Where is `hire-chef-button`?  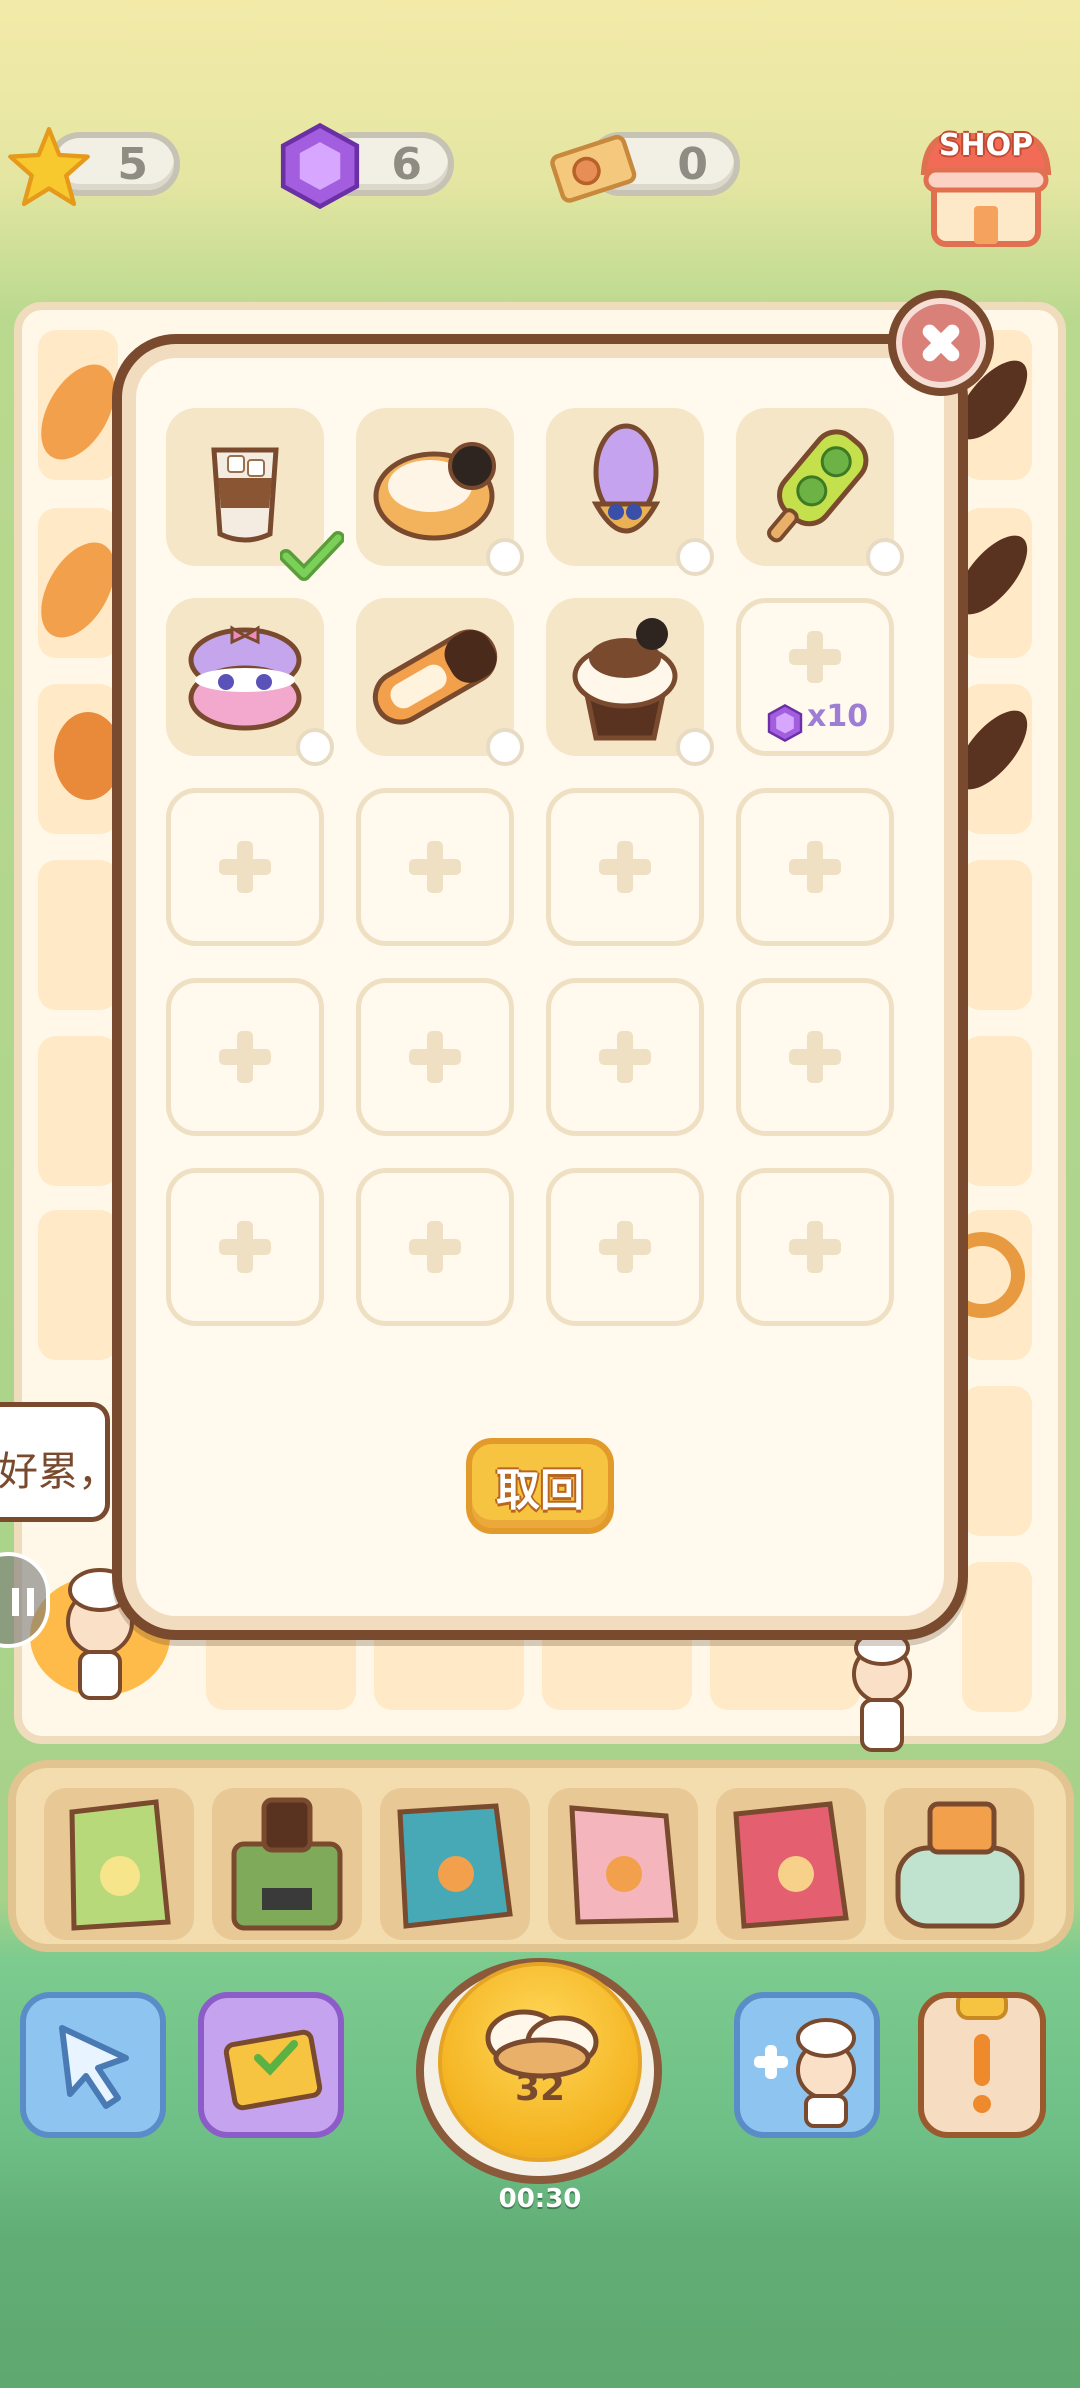
hire-chef-button is located at coordinates (807, 2065).